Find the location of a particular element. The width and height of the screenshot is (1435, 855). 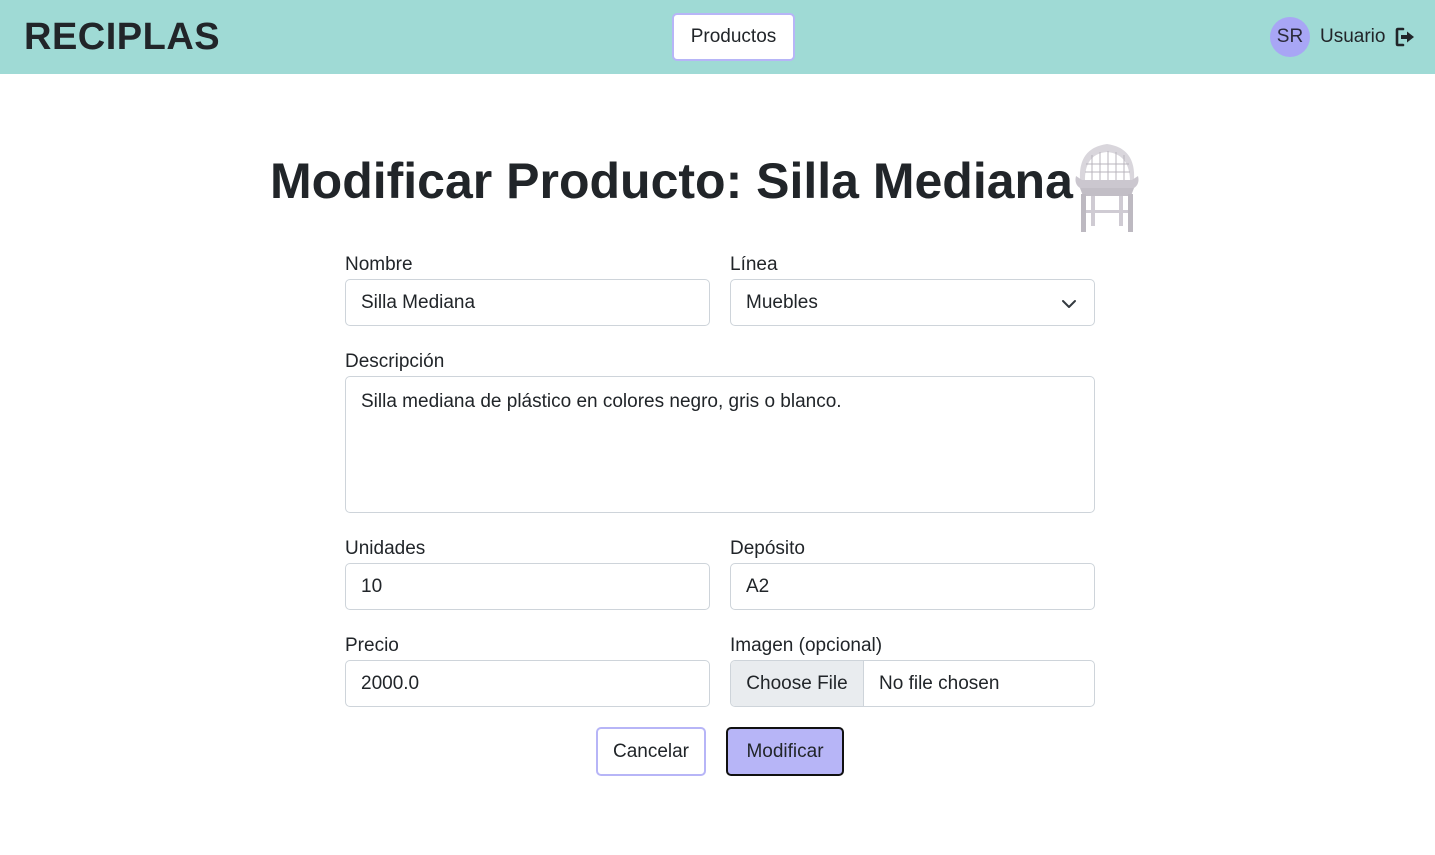

linea-select: Muebles is located at coordinates (912, 302).